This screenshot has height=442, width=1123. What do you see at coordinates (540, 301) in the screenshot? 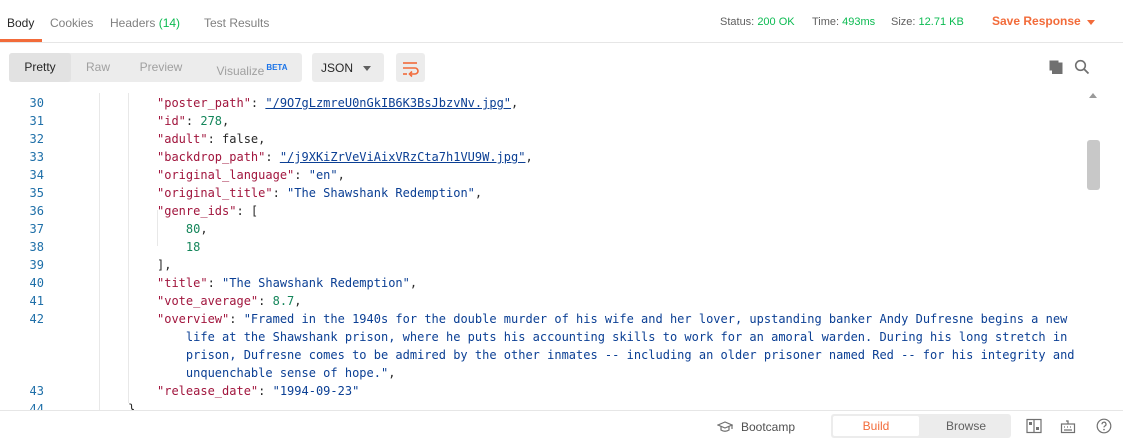
I see `code-line: 41 "vote_average": 8.7,` at bounding box center [540, 301].